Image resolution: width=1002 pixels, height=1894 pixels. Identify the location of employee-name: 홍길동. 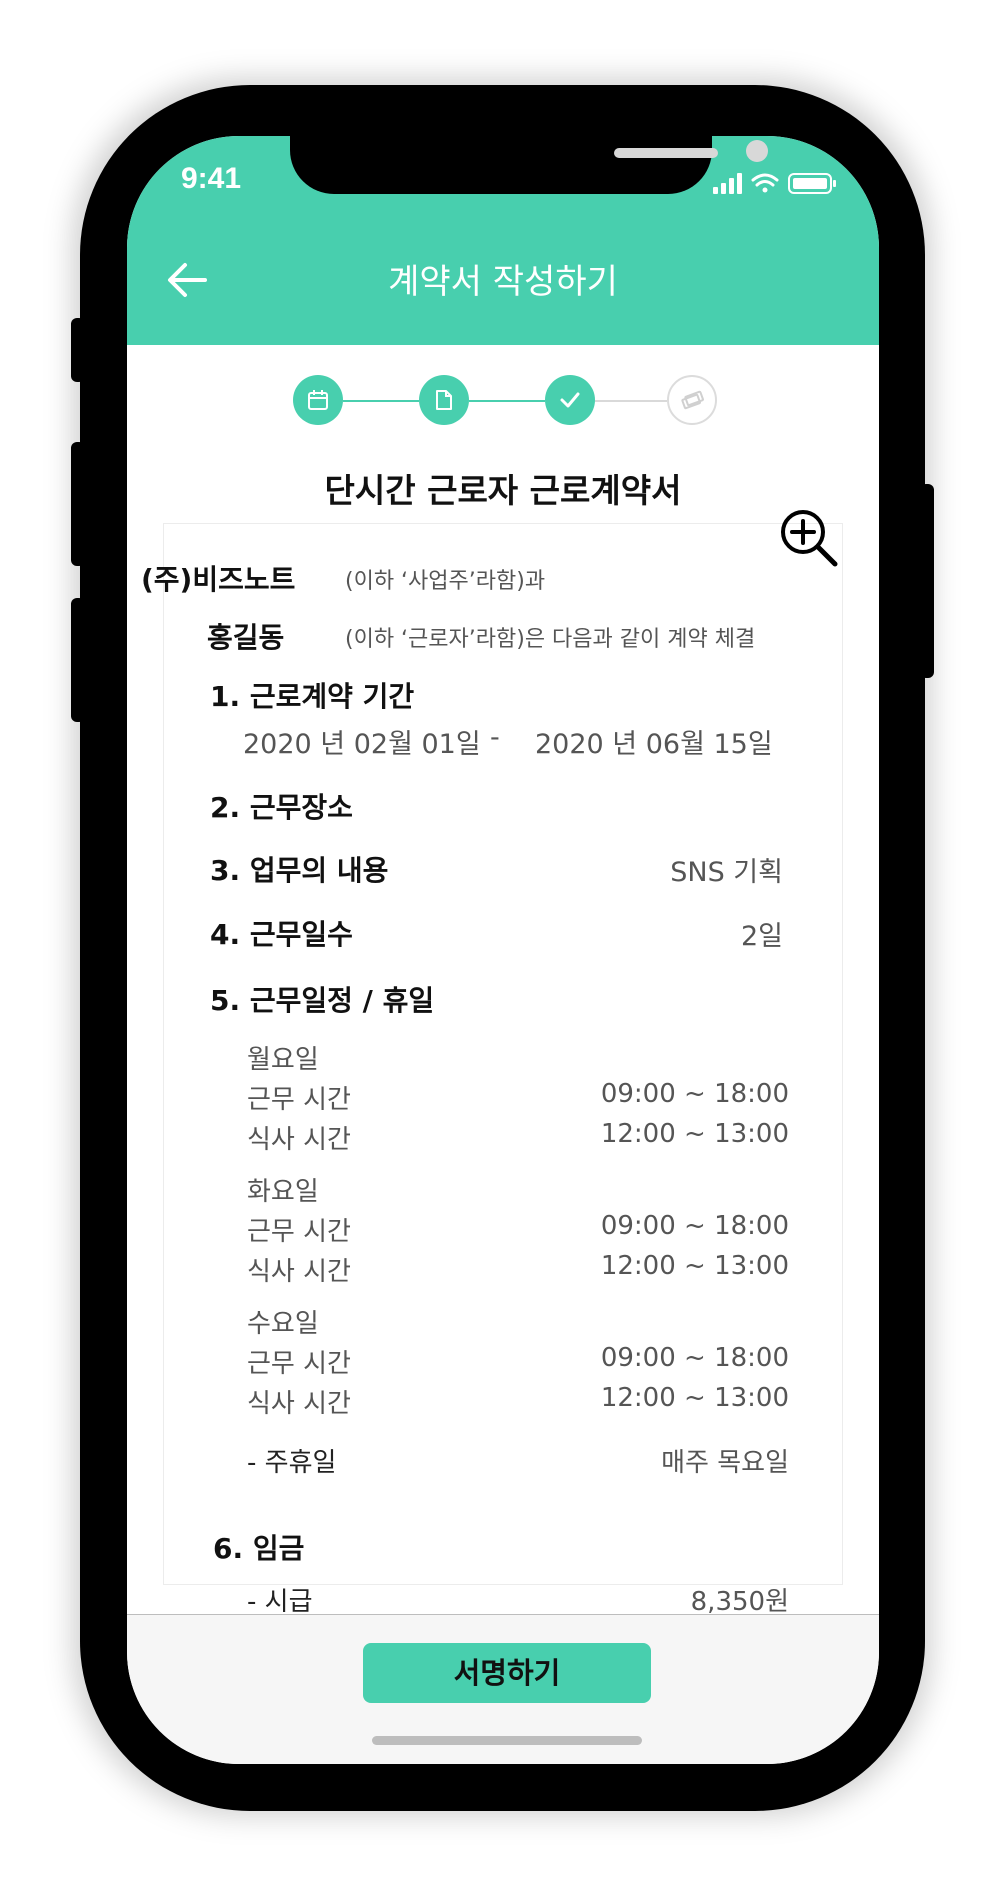
(246, 637).